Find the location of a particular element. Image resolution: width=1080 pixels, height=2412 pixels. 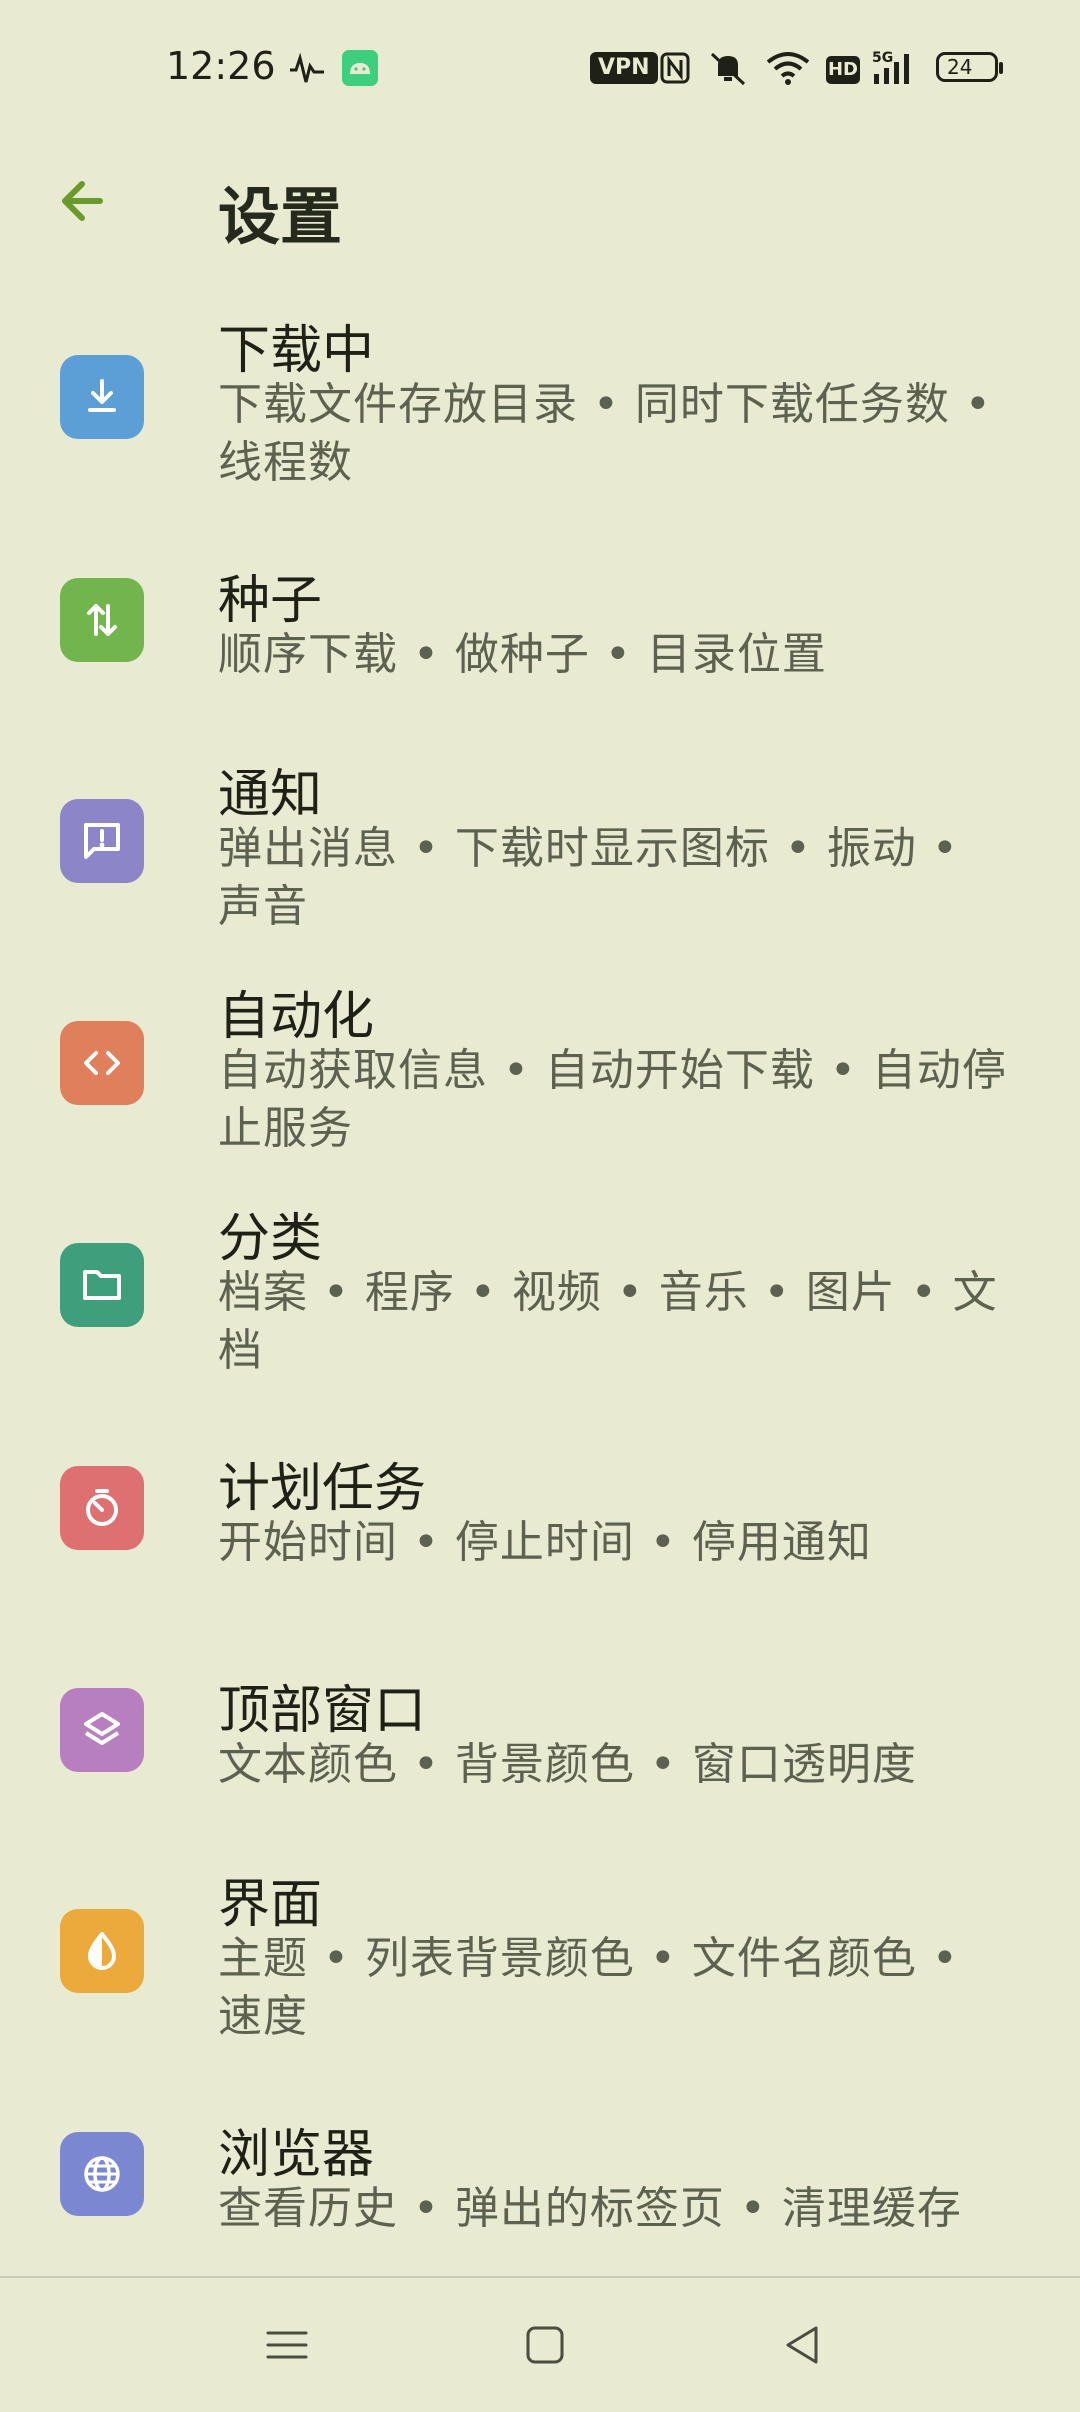

item-title: 种子 is located at coordinates (270, 601).